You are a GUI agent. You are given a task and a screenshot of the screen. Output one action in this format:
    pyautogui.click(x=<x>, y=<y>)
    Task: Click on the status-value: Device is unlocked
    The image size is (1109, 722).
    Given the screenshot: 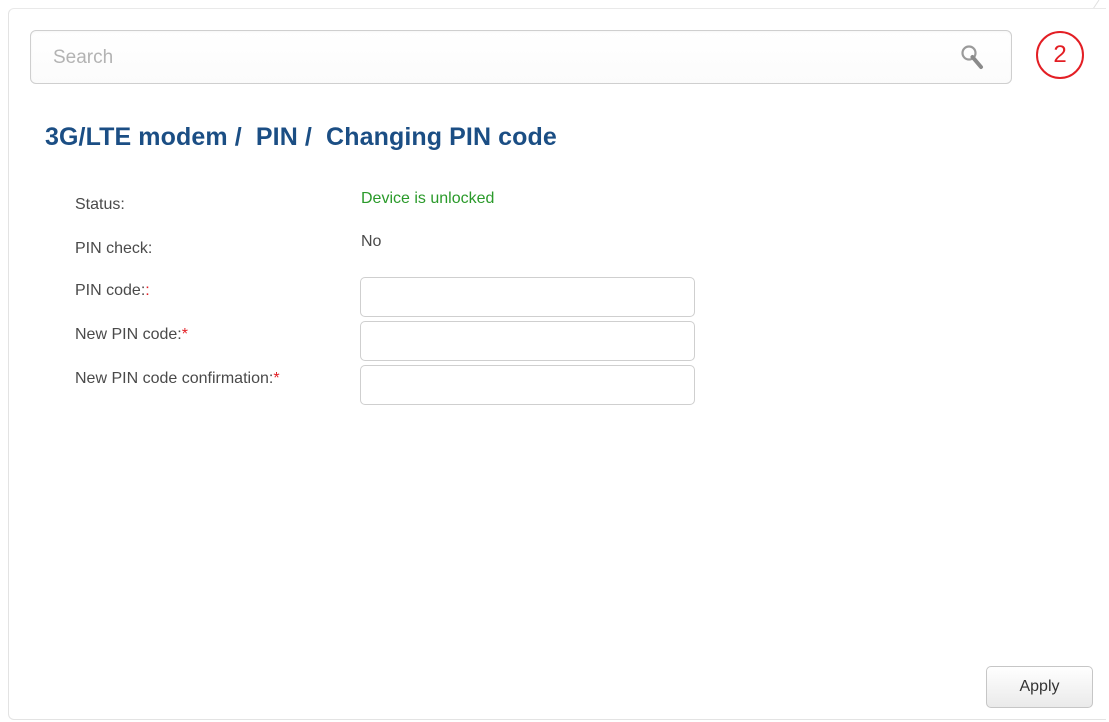 What is the action you would take?
    pyautogui.click(x=428, y=198)
    